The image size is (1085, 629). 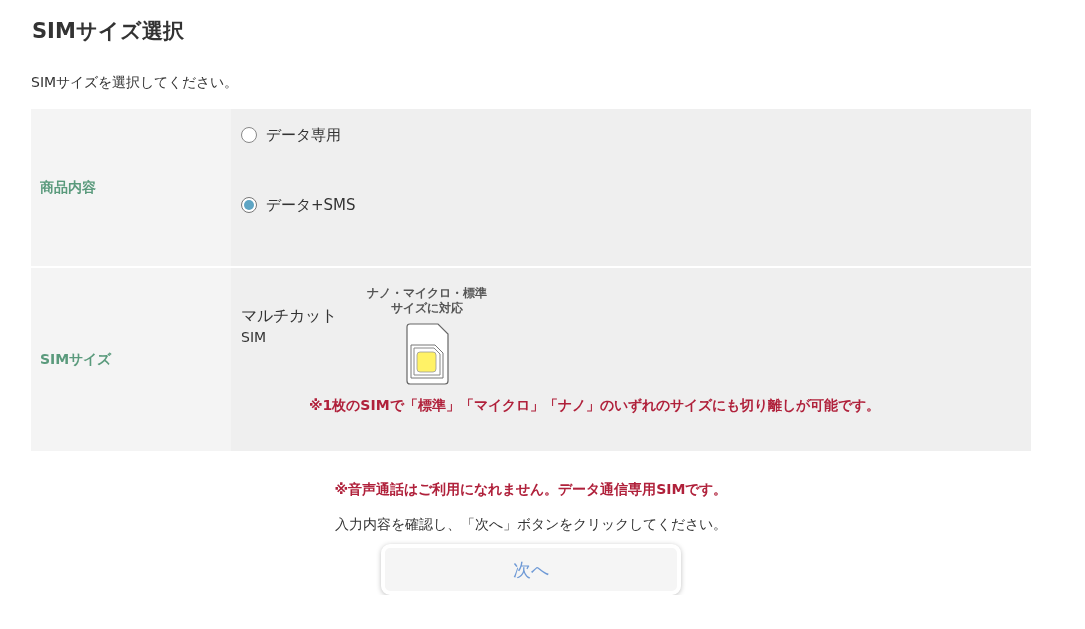 I want to click on intro-text: SIMサイズを選択してください。, so click(x=135, y=82).